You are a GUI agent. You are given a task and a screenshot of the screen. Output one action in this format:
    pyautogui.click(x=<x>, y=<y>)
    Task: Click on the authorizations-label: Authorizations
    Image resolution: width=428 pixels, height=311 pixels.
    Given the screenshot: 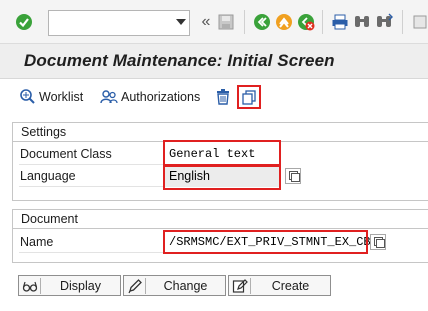 What is the action you would take?
    pyautogui.click(x=161, y=97)
    